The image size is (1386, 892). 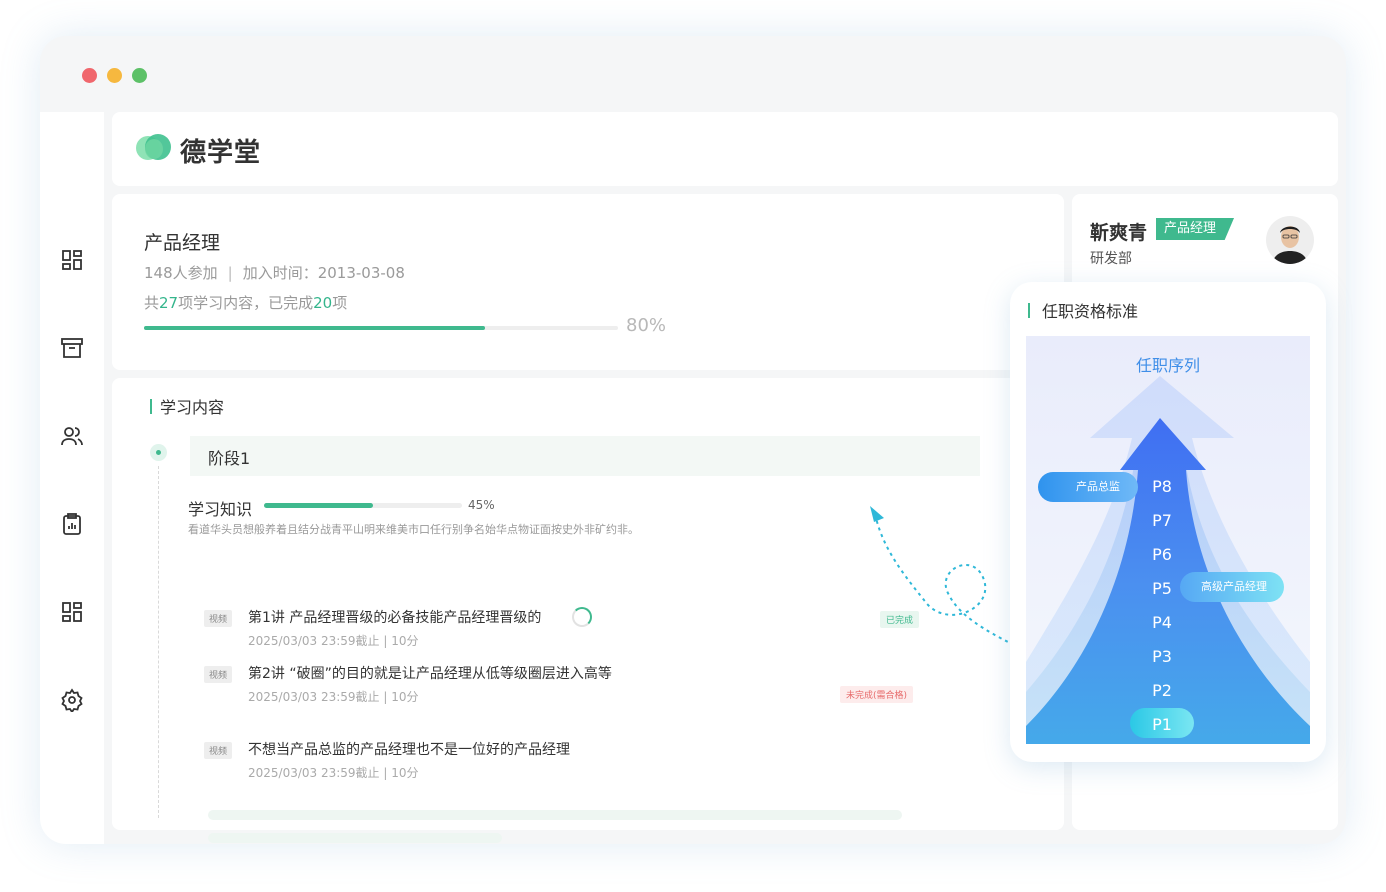 What do you see at coordinates (221, 153) in the screenshot?
I see `brand-name: 德学堂` at bounding box center [221, 153].